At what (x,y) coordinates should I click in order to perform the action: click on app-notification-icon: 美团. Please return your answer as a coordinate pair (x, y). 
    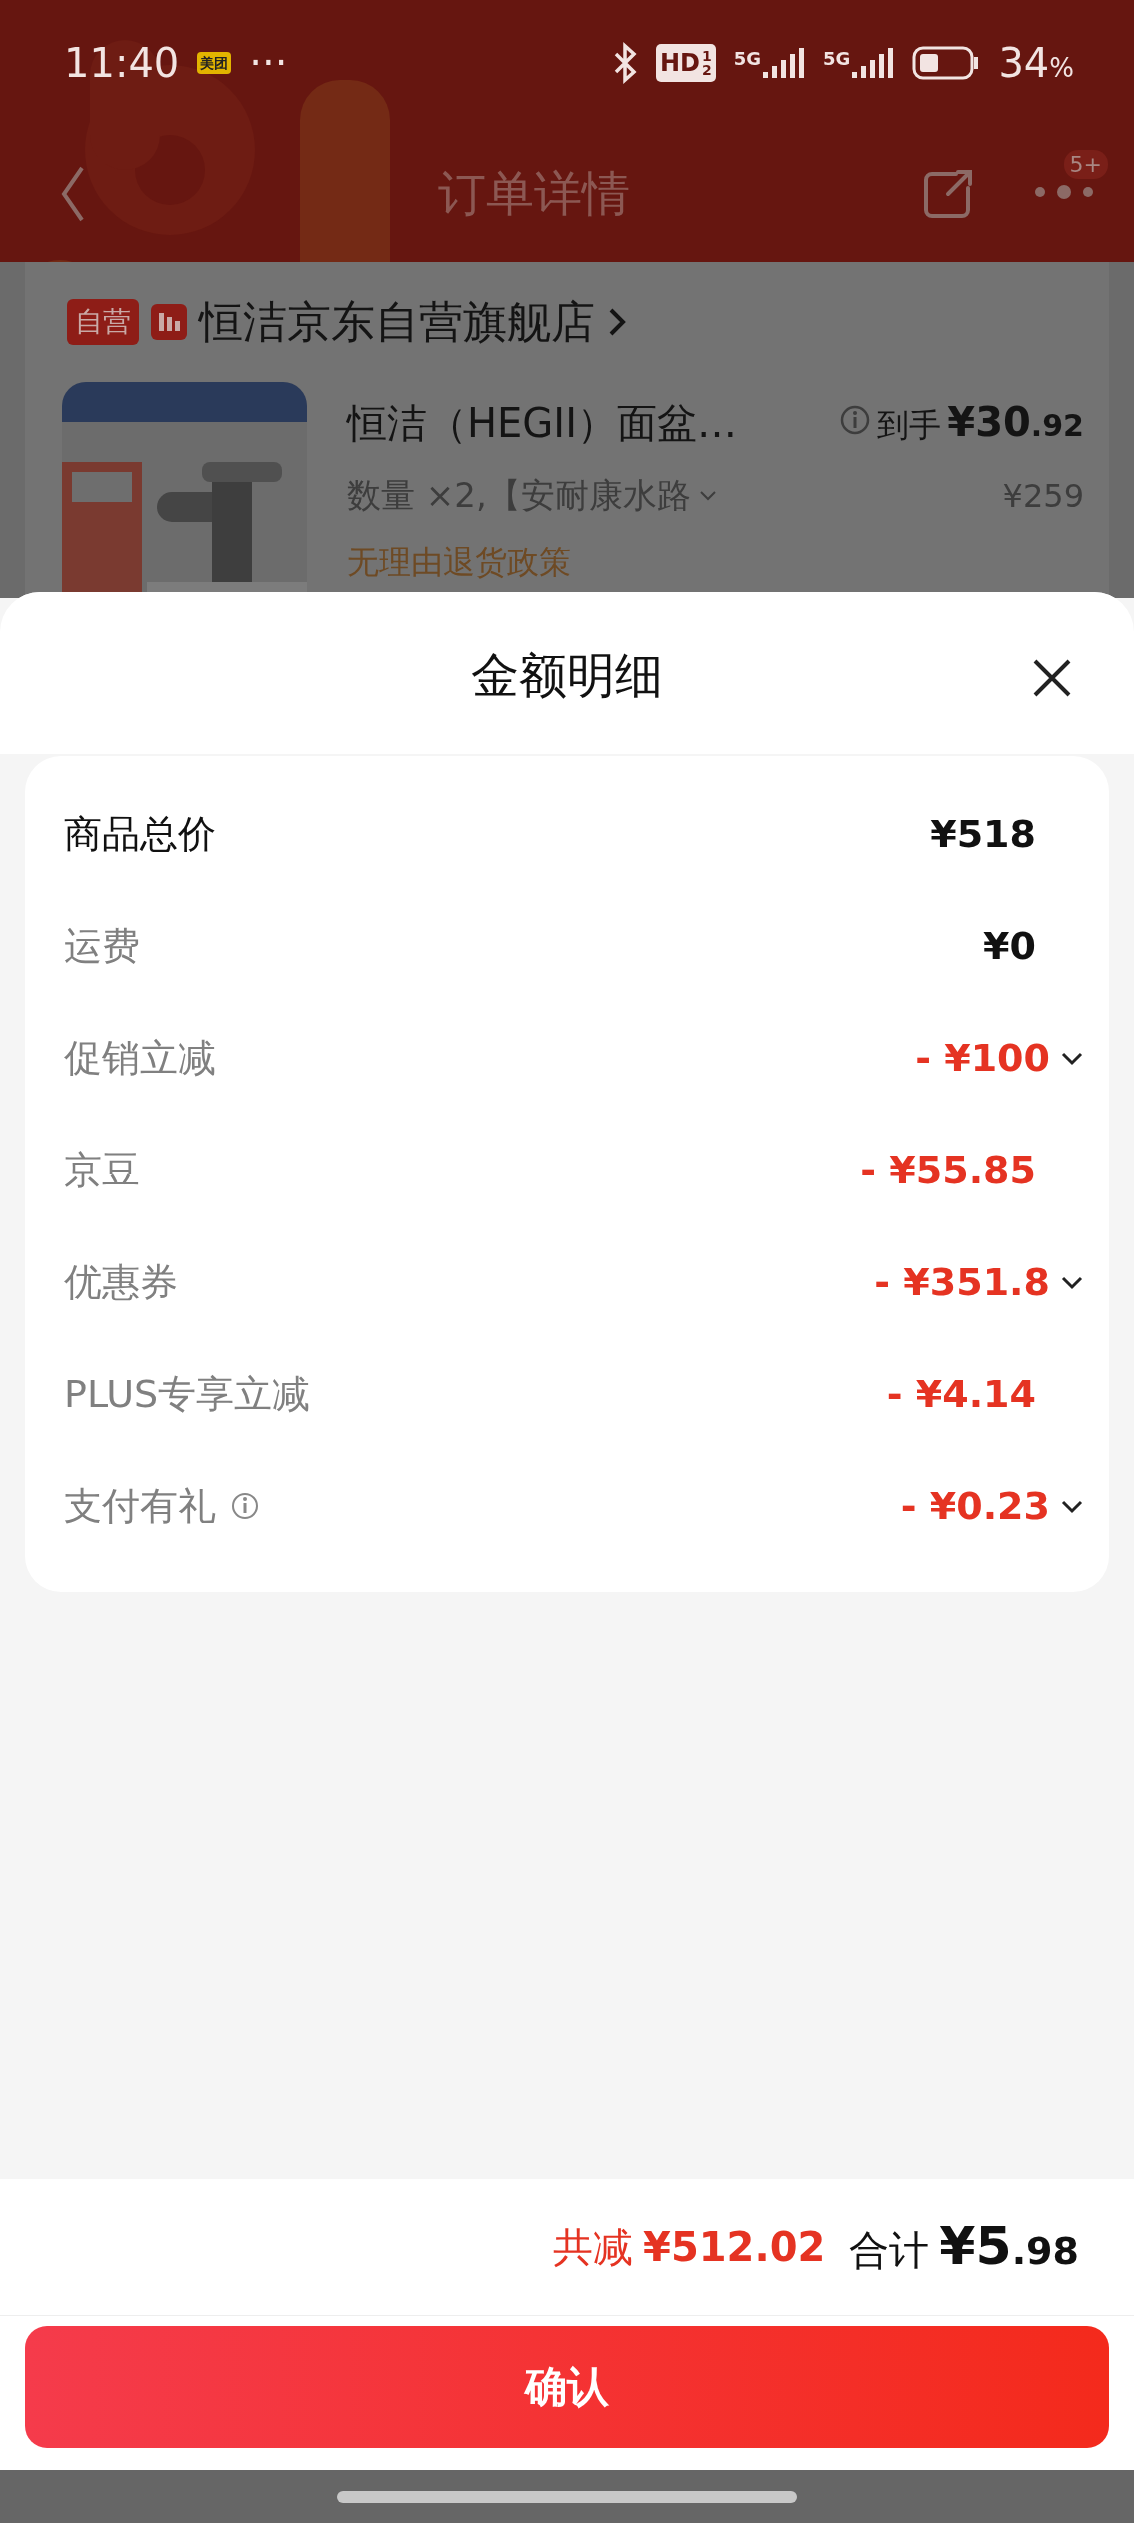
    Looking at the image, I should click on (214, 62).